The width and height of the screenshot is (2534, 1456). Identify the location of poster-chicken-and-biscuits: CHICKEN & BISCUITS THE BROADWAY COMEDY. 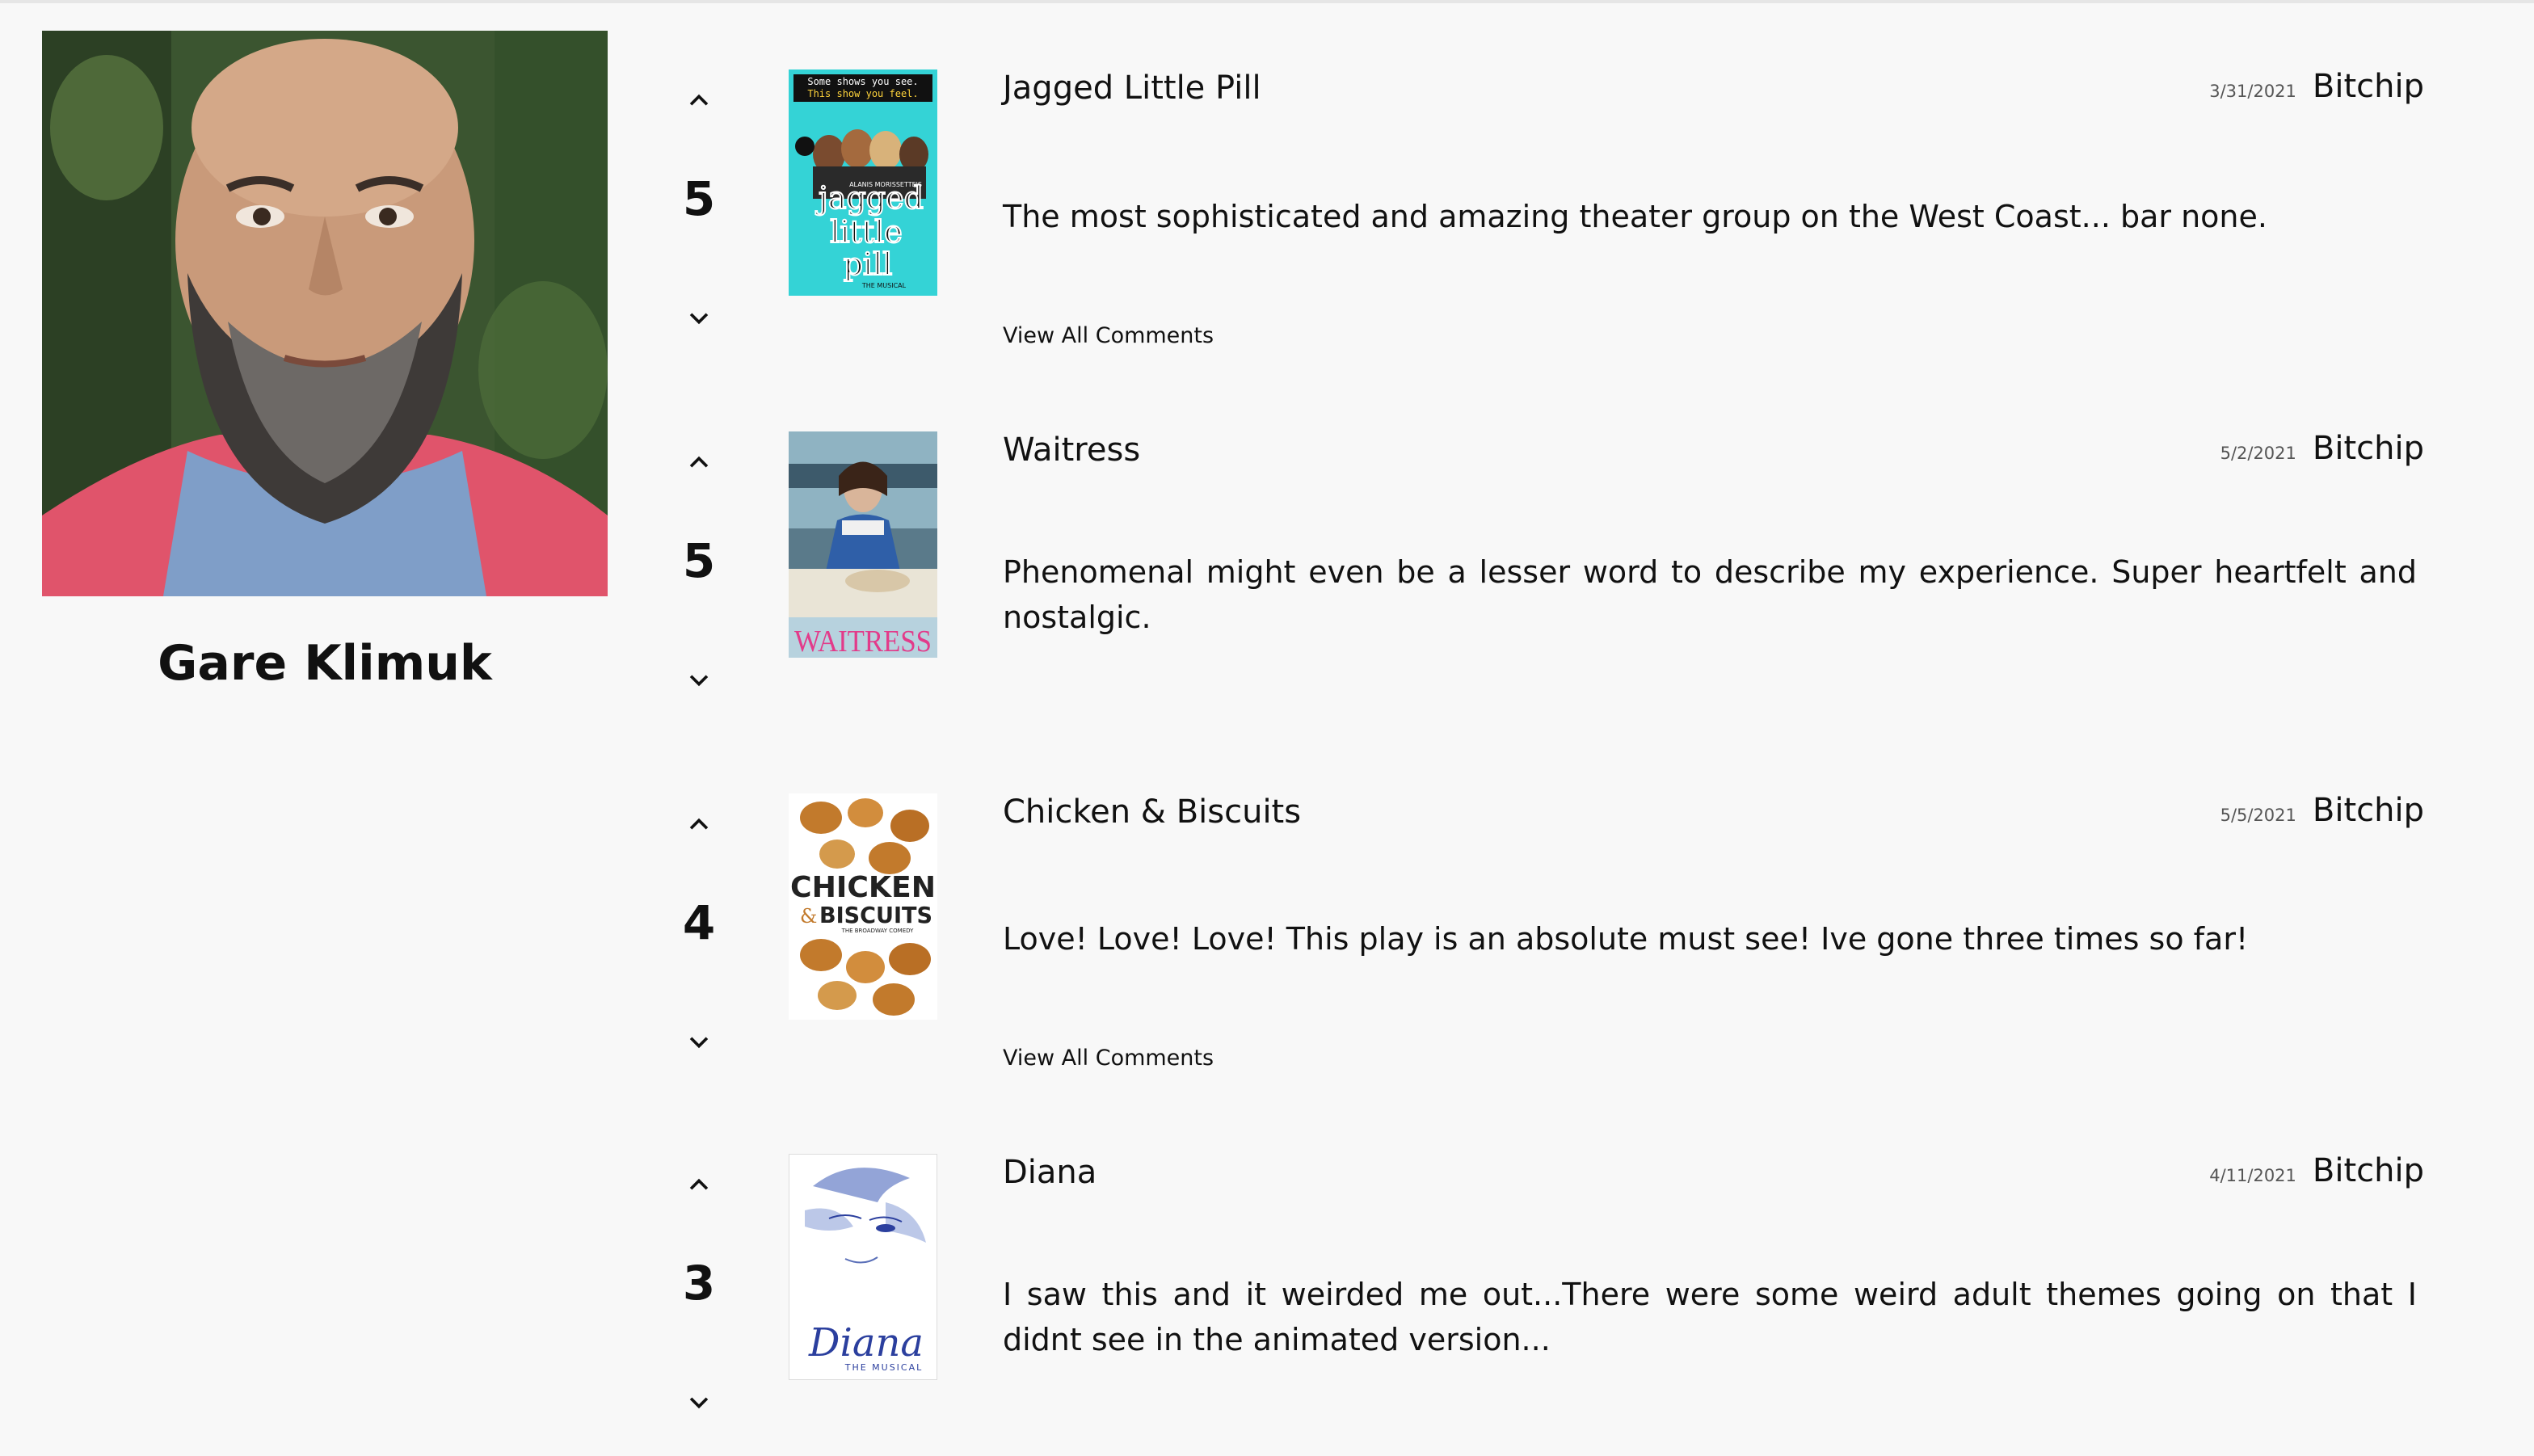
(863, 906).